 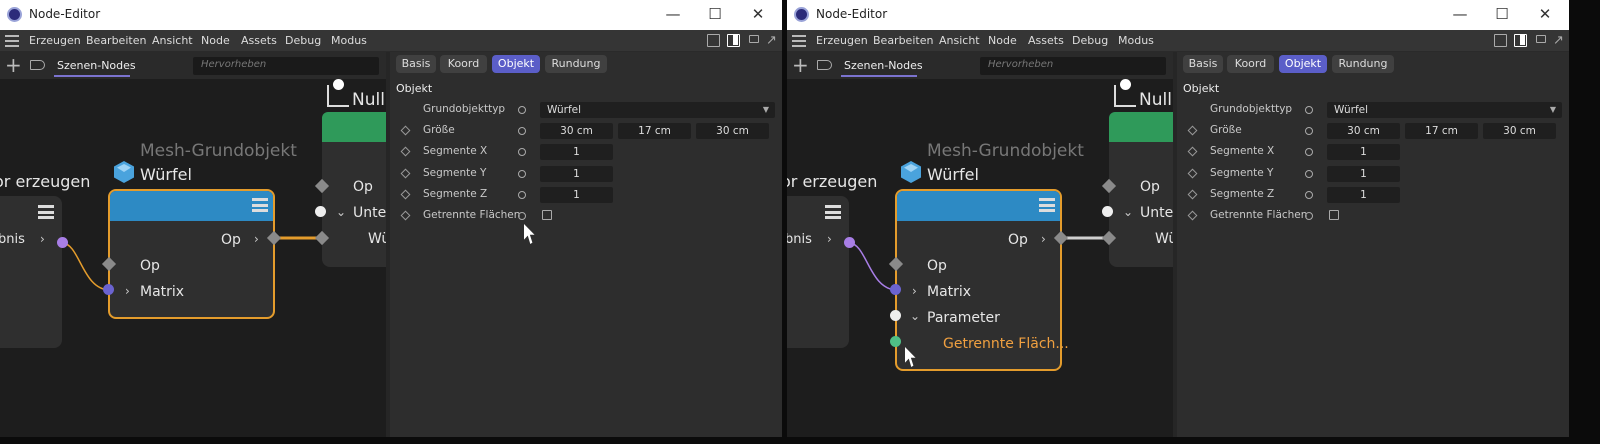 What do you see at coordinates (895, 341) in the screenshot?
I see `getrennte-flaechen-port` at bounding box center [895, 341].